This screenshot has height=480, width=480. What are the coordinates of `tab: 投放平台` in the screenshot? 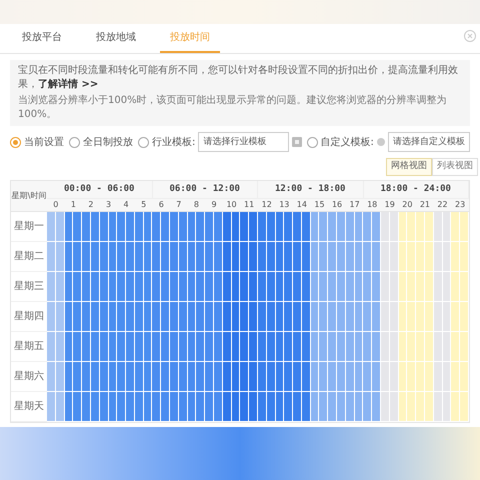 It's located at (42, 41).